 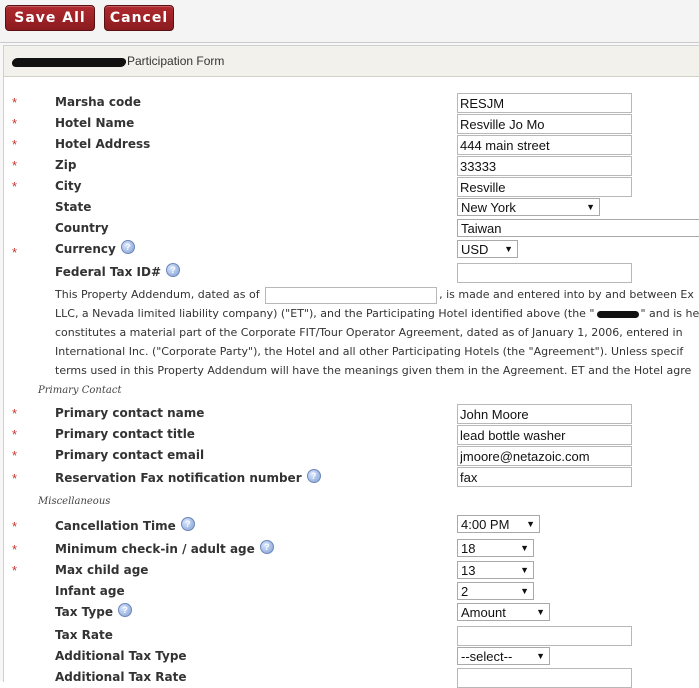 I want to click on reservation-fax-label: Reservation Fax notification number?, so click(x=188, y=477).